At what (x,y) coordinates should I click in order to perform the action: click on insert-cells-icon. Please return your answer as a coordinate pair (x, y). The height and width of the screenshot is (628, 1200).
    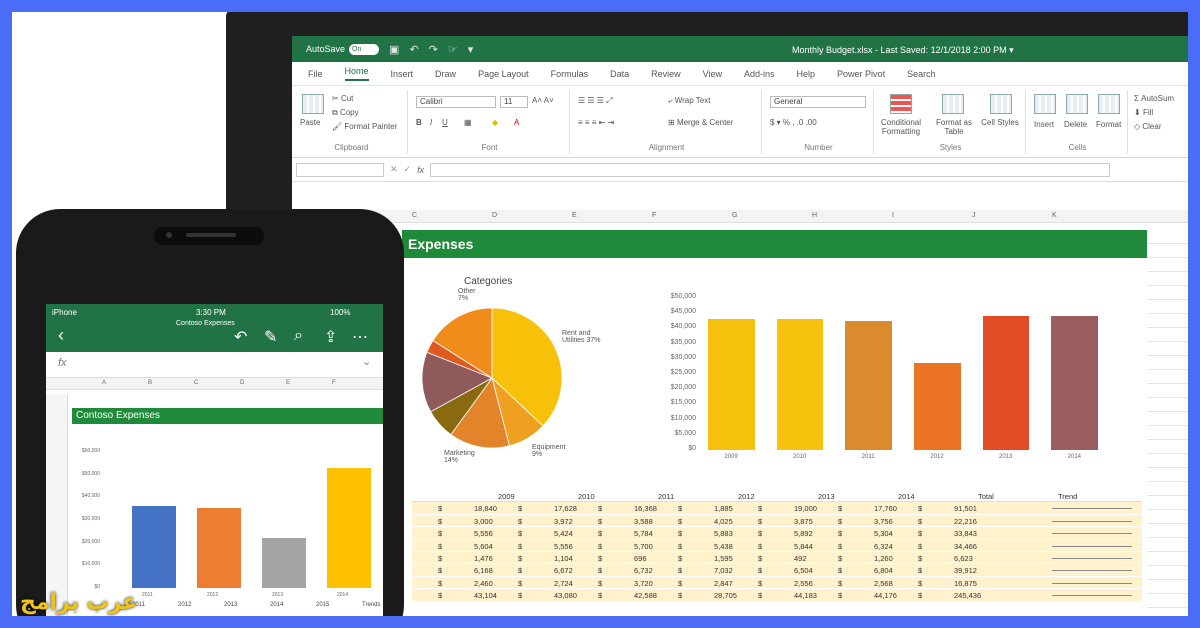
    Looking at the image, I should click on (1045, 104).